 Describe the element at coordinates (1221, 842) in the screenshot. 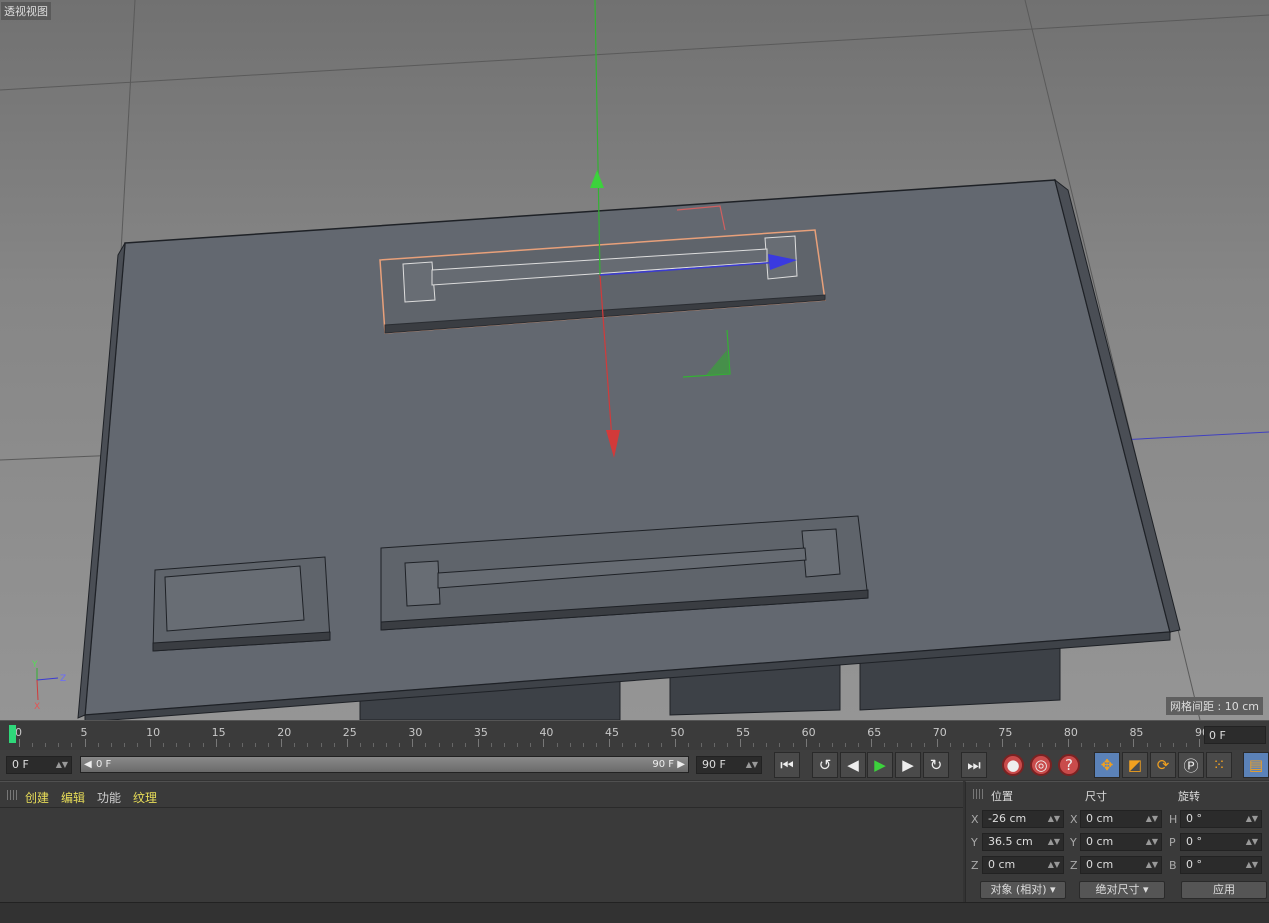

I see `rotation-p-field: 0 ° ▲▼` at that location.